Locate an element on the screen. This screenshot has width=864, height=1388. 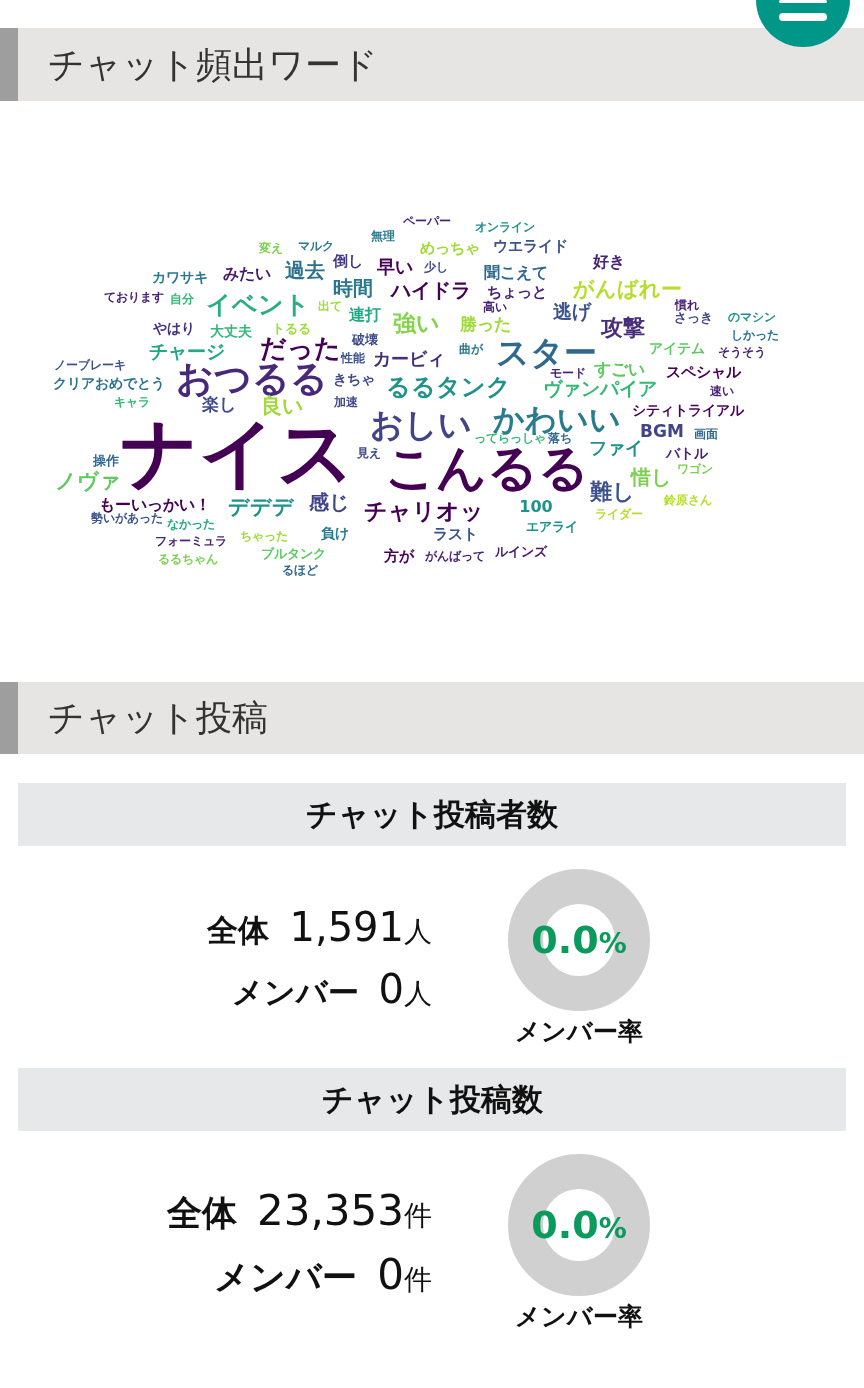
cloud-word: 惜し is located at coordinates (651, 477).